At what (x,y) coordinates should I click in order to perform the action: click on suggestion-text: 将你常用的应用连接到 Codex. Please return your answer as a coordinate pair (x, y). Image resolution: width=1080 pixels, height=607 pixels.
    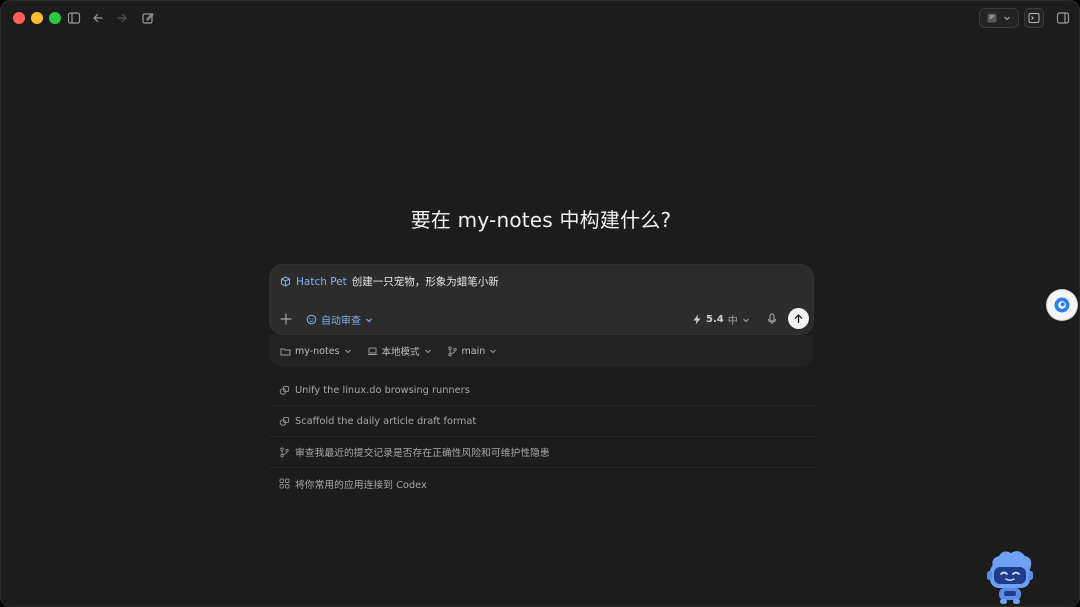
    Looking at the image, I should click on (361, 485).